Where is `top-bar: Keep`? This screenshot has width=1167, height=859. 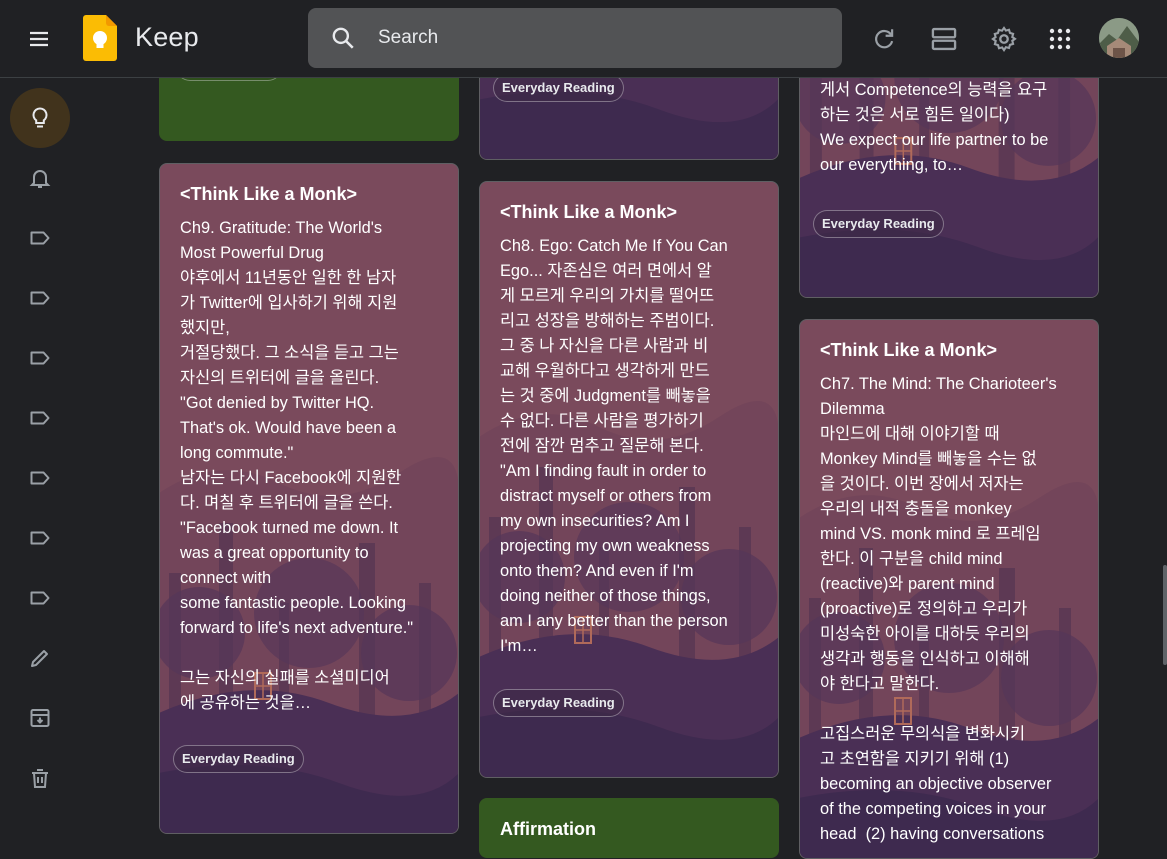 top-bar: Keep is located at coordinates (583, 39).